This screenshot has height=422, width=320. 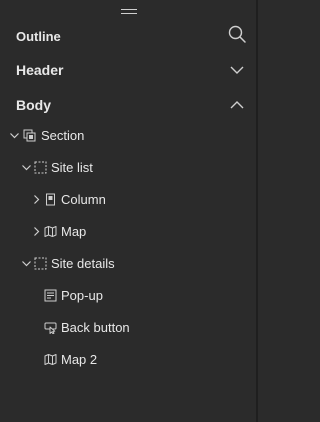 I want to click on tree-item-map-2: Map 2, so click(x=129, y=360).